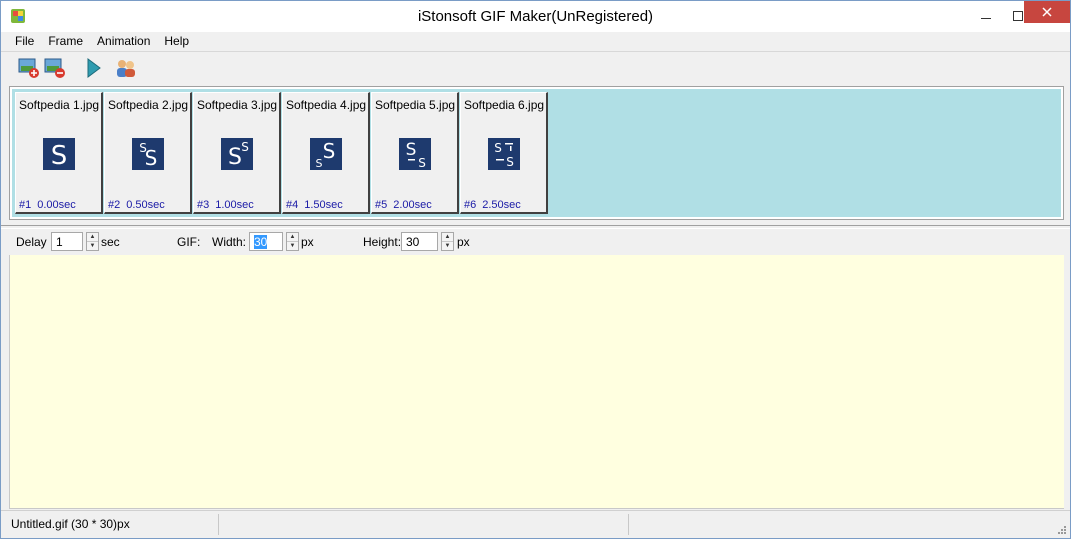  I want to click on minimize-icon, so click(985, 18).